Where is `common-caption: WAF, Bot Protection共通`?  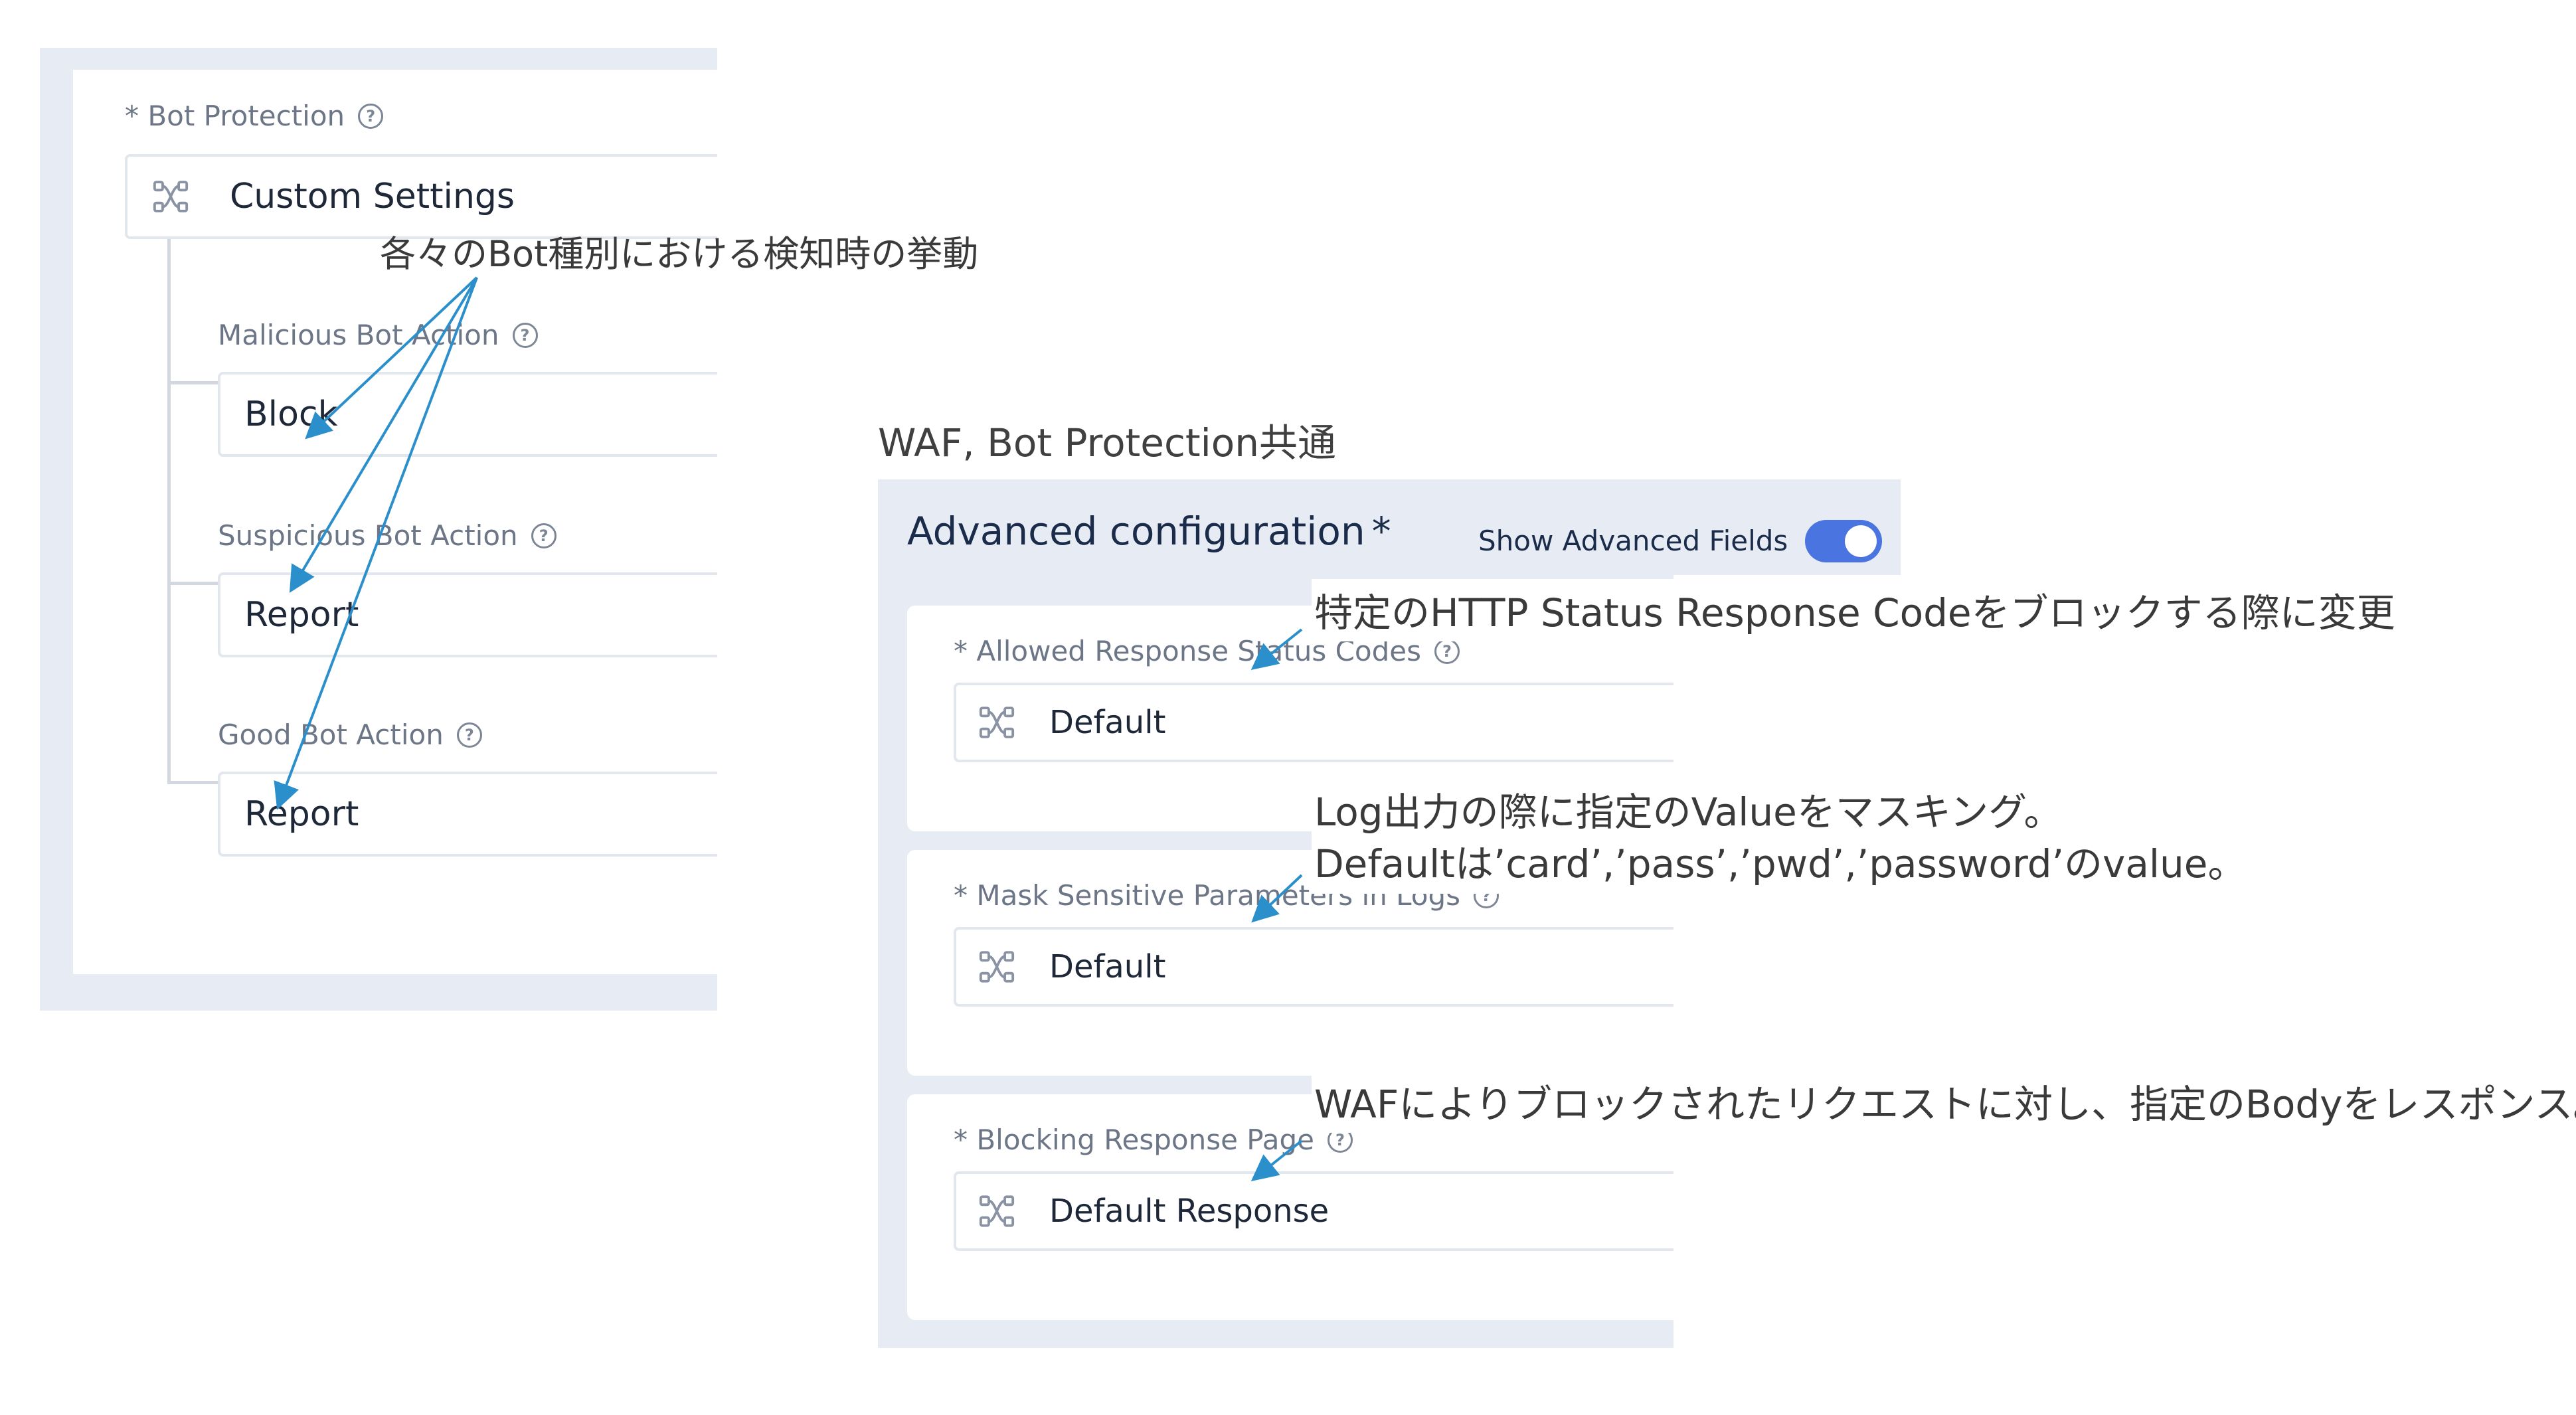 common-caption: WAF, Bot Protection共通 is located at coordinates (1107, 442).